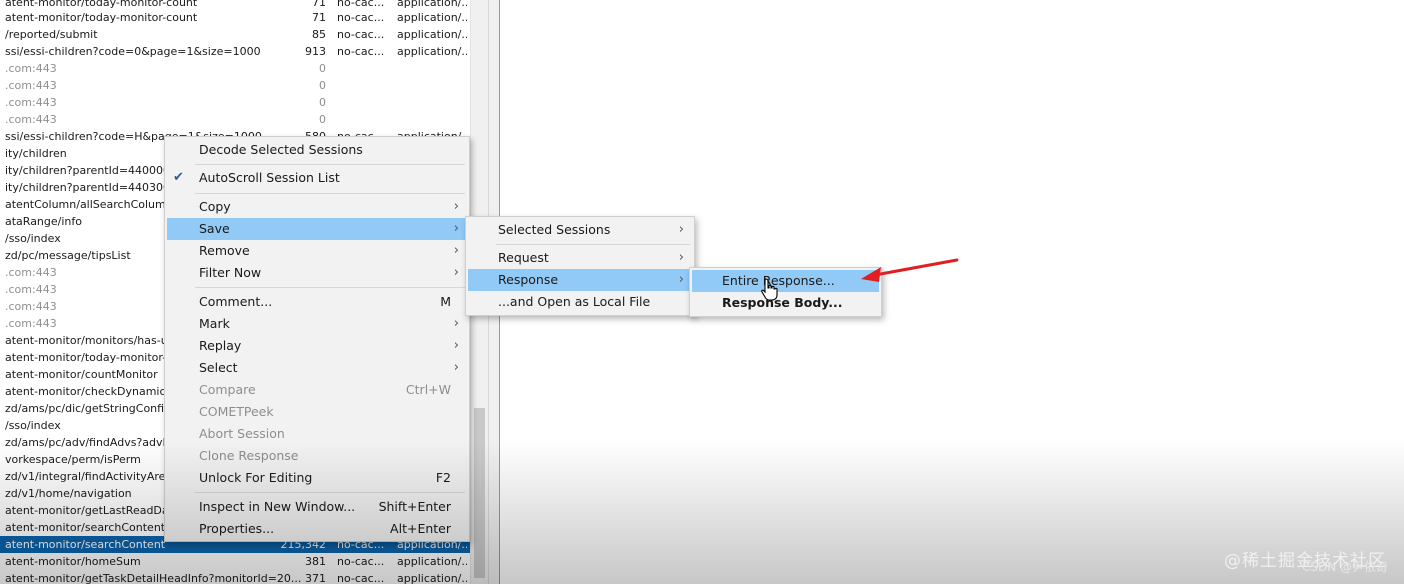 This screenshot has width=1404, height=584. Describe the element at coordinates (317, 150) in the screenshot. I see `menu-item-decode-selected-sessions: Decode Selected Sessions` at that location.